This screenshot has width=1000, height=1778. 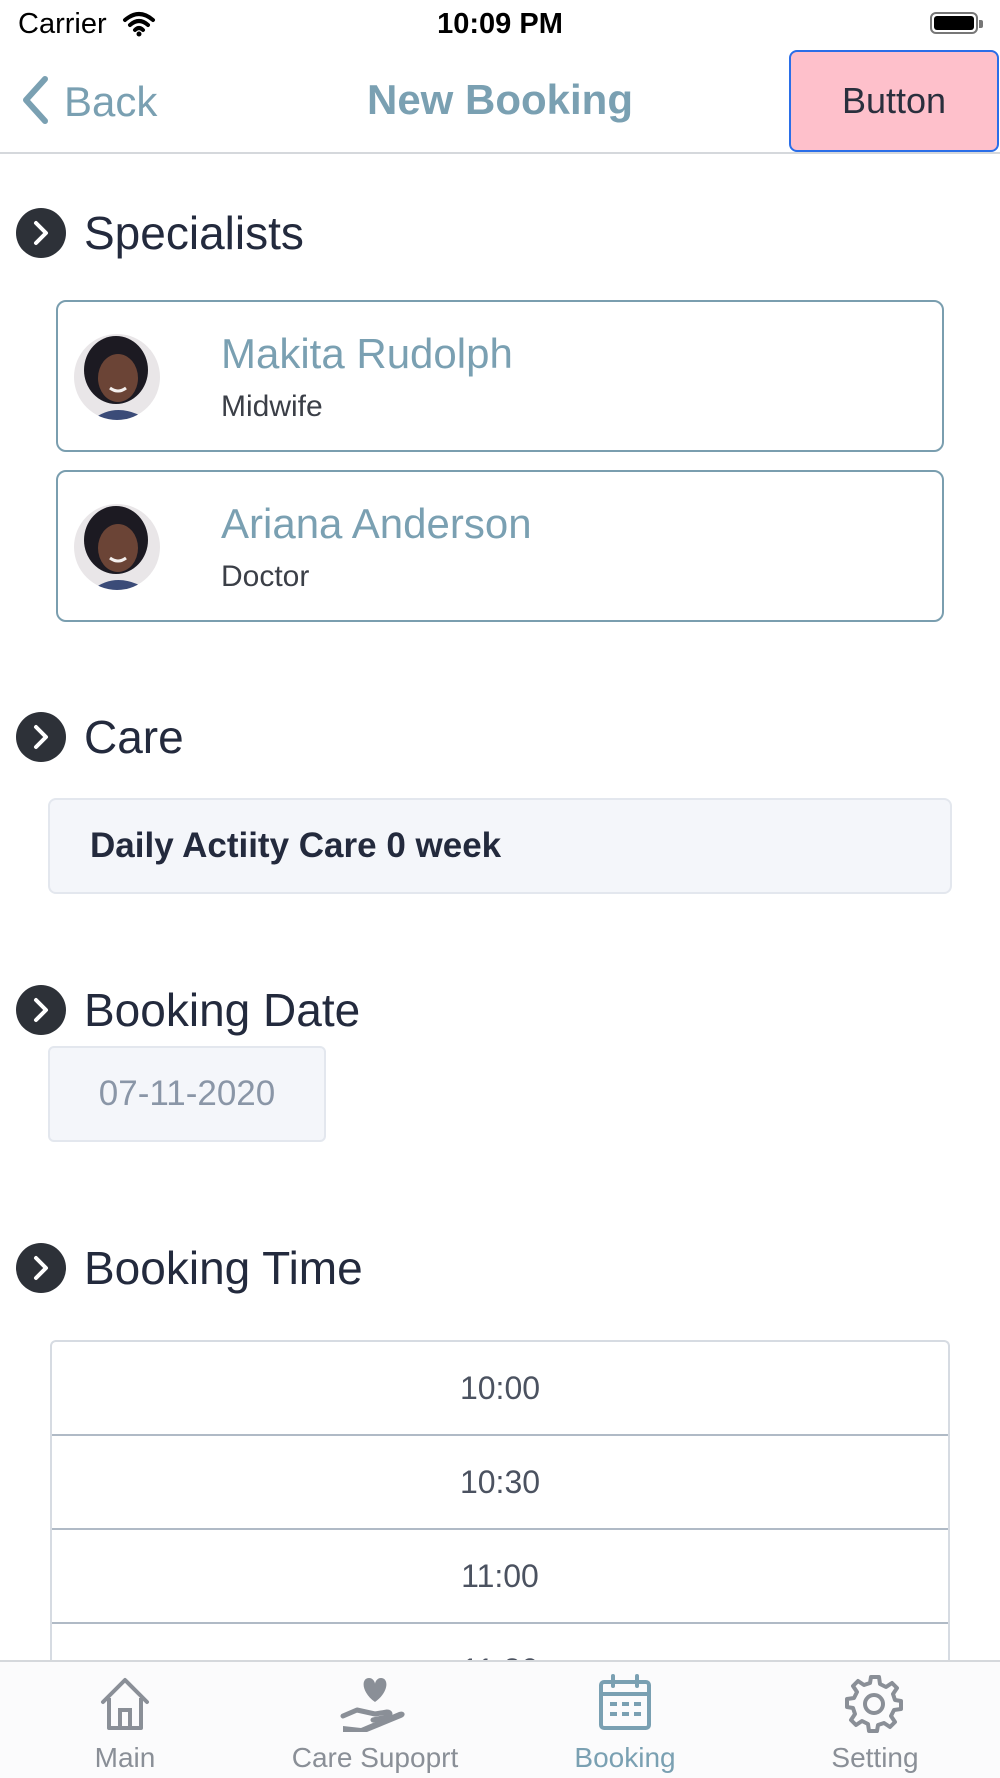 I want to click on specialist-role: Doctor, so click(x=265, y=576).